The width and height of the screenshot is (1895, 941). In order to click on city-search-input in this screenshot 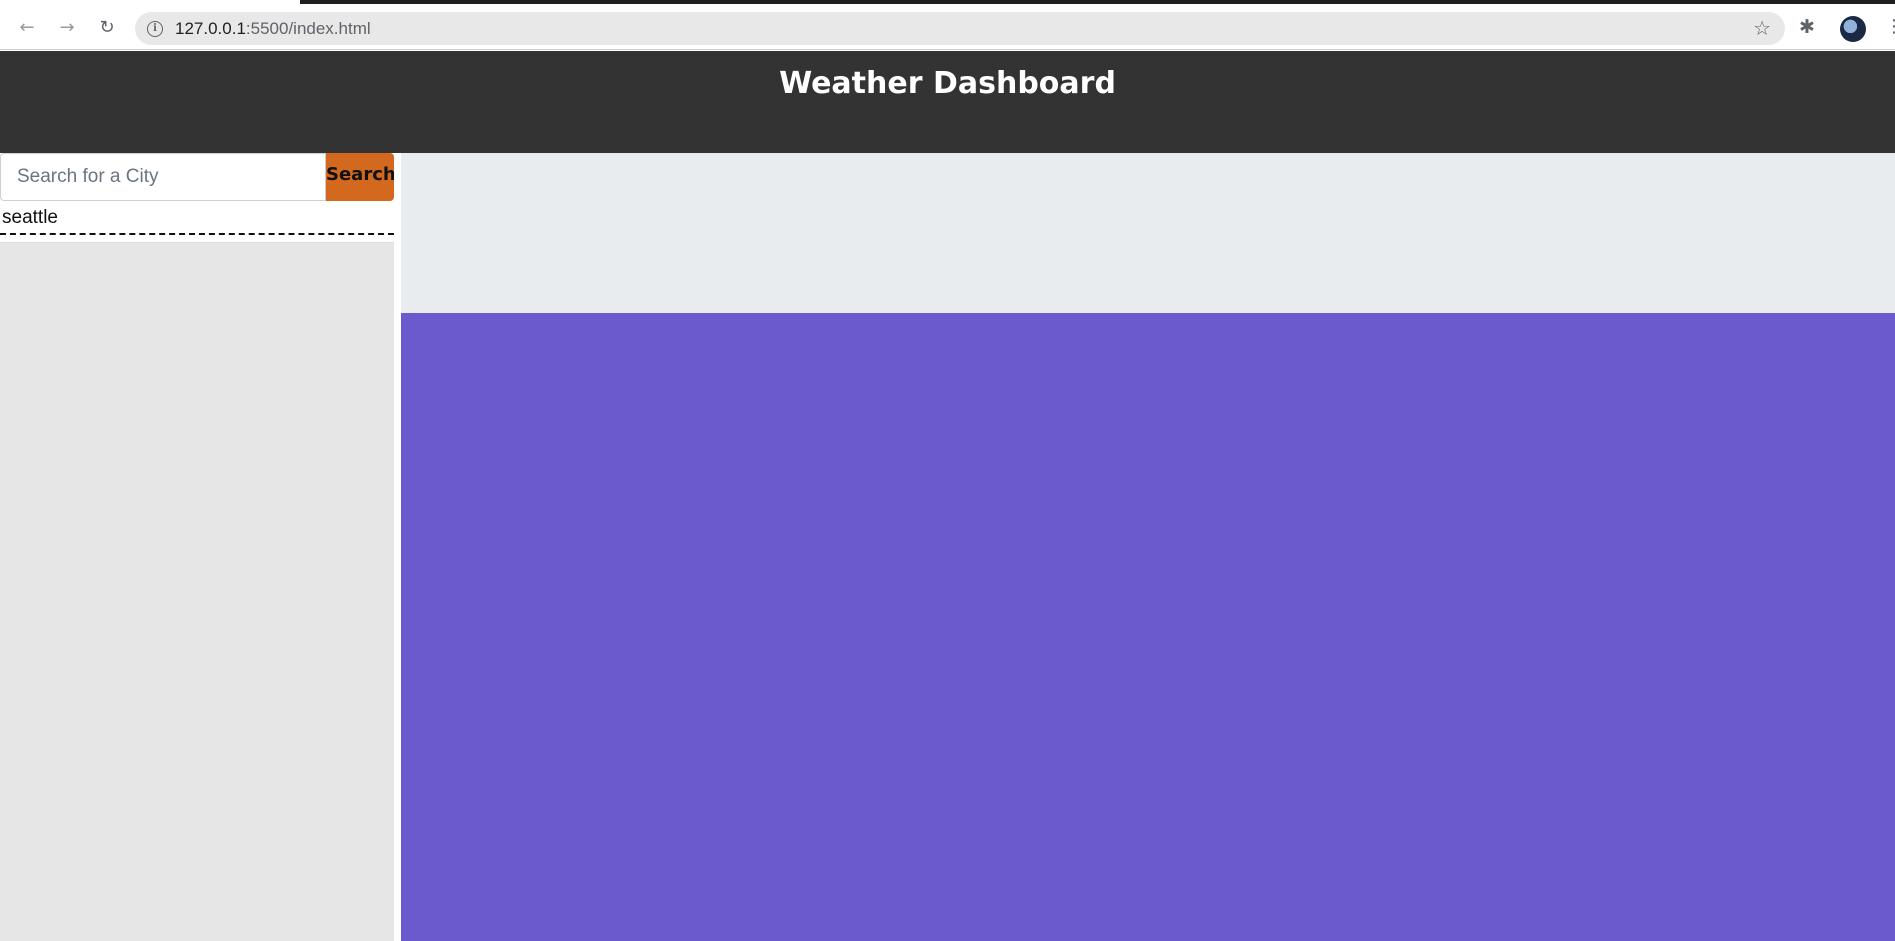, I will do `click(163, 177)`.